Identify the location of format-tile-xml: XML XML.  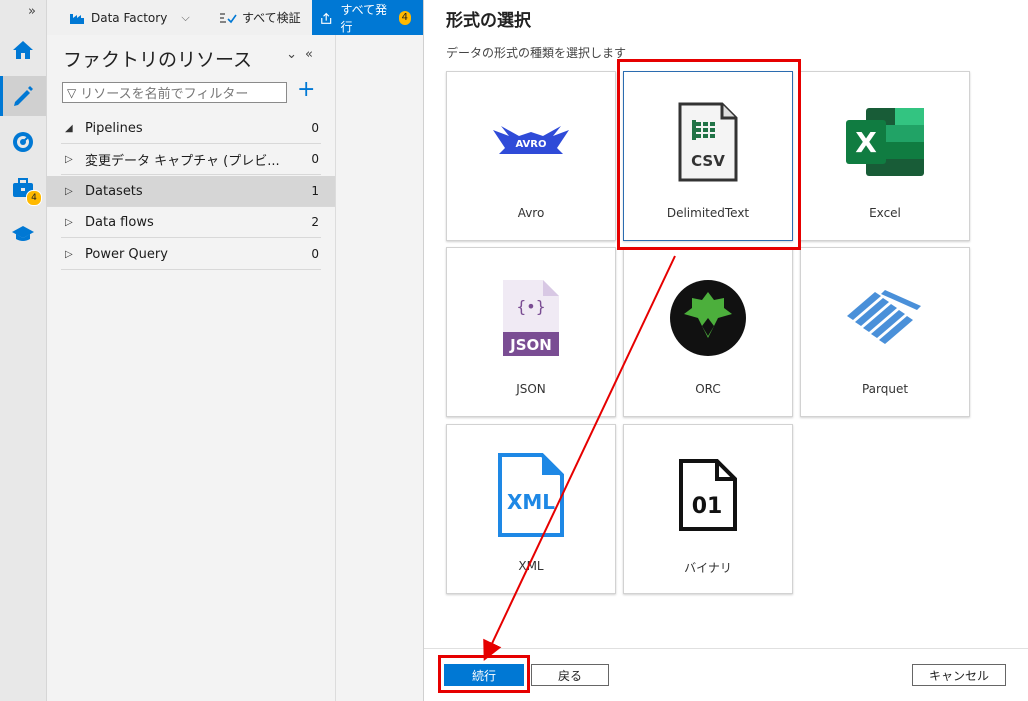
(531, 509).